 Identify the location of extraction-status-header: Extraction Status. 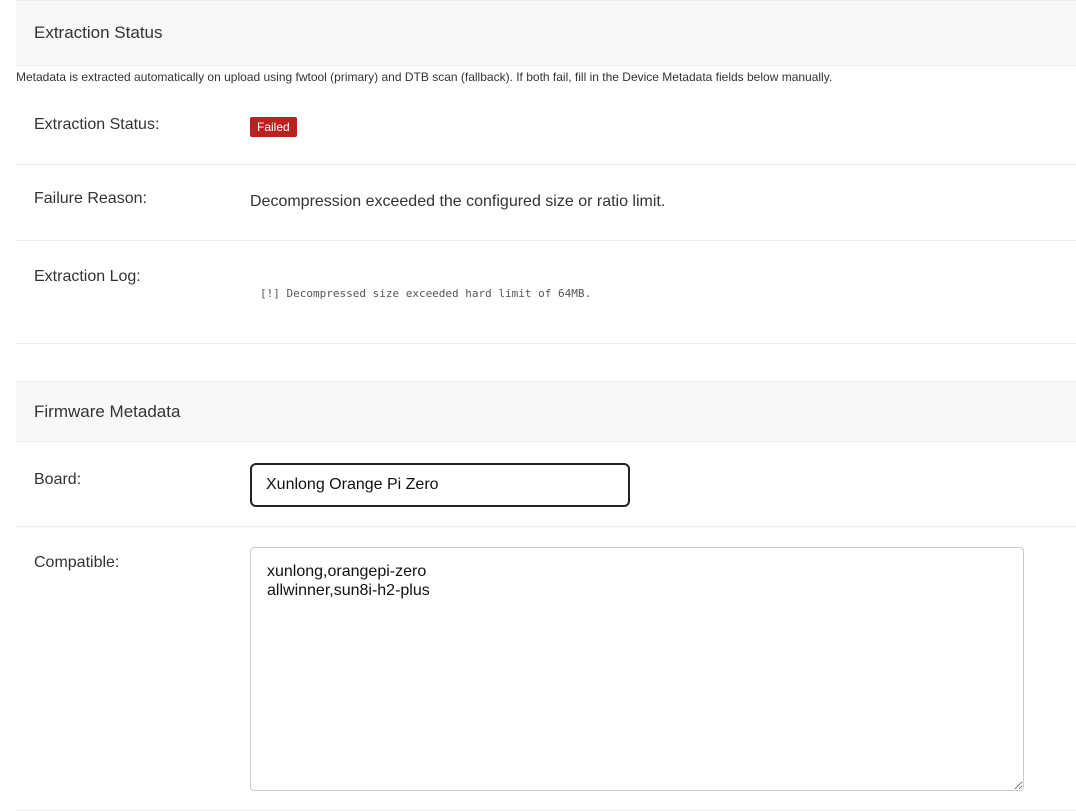
(546, 33).